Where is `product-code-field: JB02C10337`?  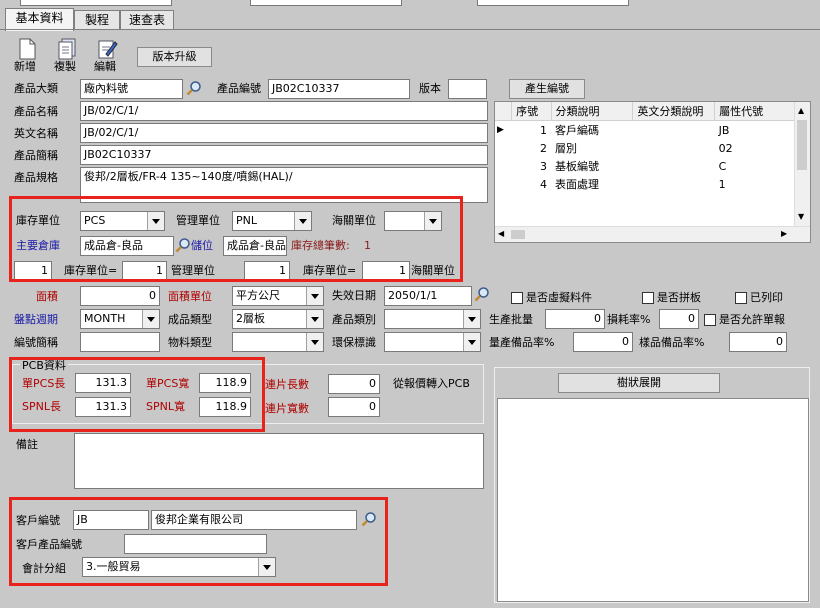 product-code-field: JB02C10337 is located at coordinates (339, 89).